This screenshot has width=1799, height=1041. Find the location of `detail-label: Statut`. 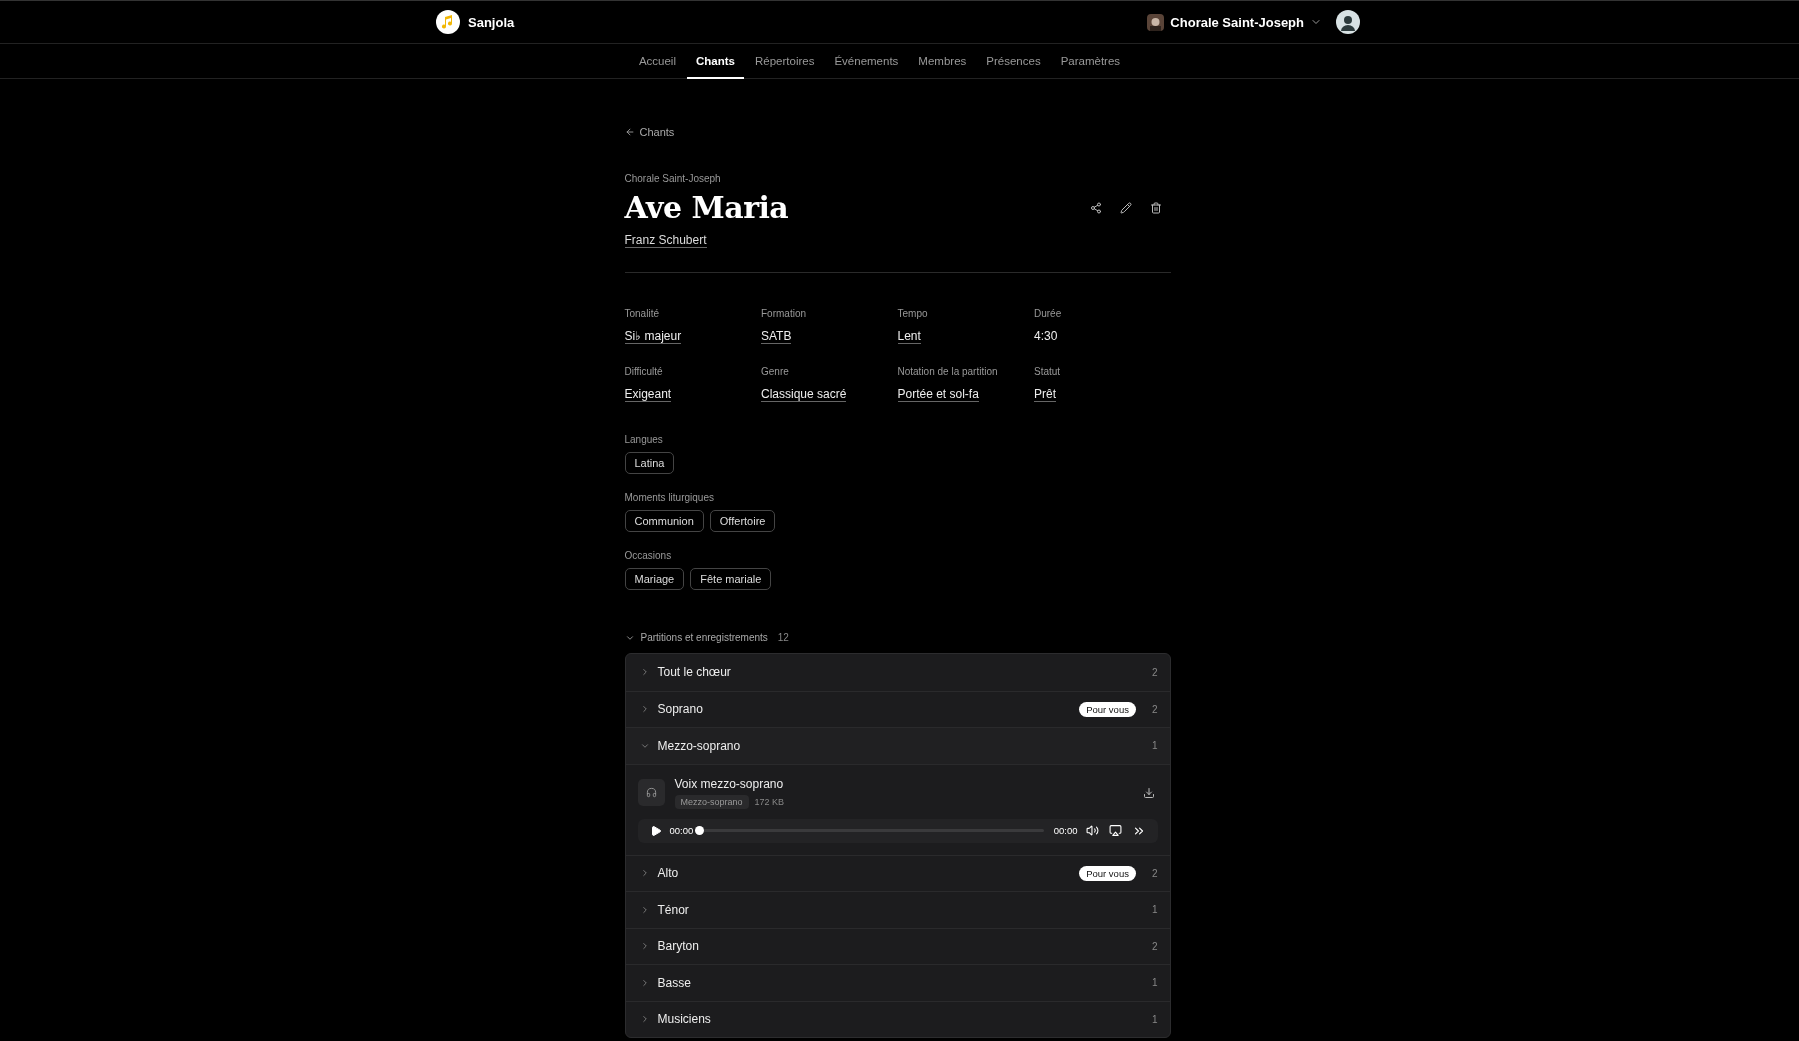

detail-label: Statut is located at coordinates (1048, 371).